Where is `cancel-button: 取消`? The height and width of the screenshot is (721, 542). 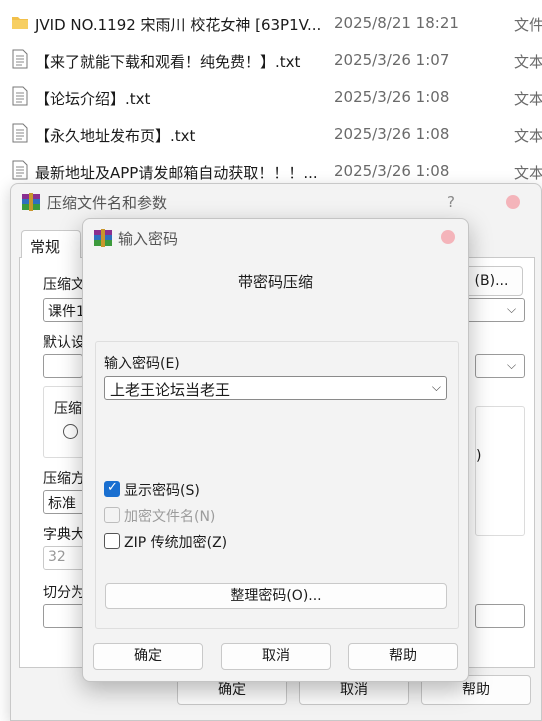 cancel-button: 取消 is located at coordinates (276, 656).